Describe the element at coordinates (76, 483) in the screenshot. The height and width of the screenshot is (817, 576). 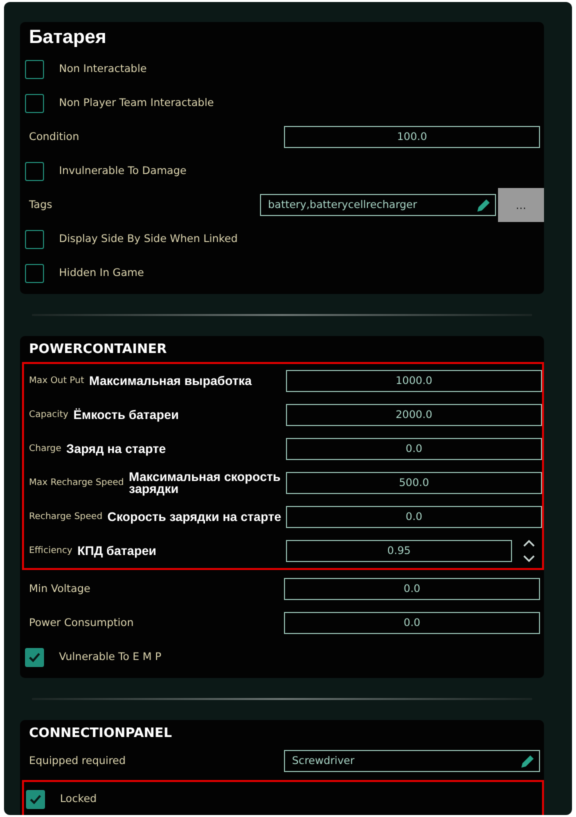
I see `field-label: Max Recharge Speed` at that location.